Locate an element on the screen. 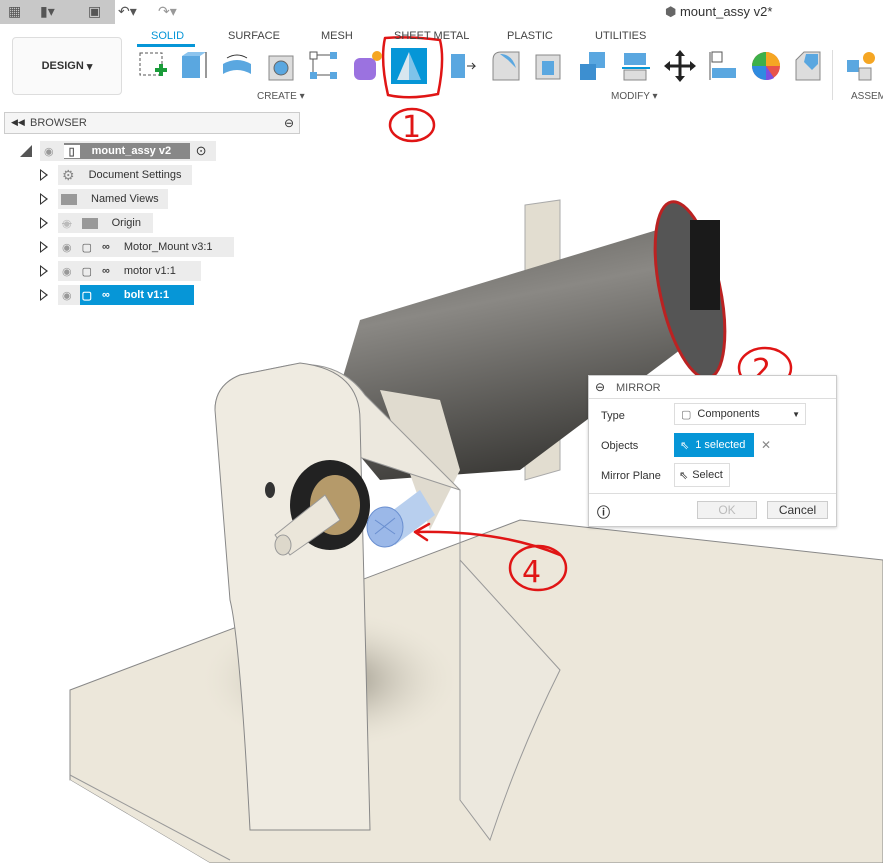 The height and width of the screenshot is (863, 883). motor-mount-bracket-front is located at coordinates (292, 596).